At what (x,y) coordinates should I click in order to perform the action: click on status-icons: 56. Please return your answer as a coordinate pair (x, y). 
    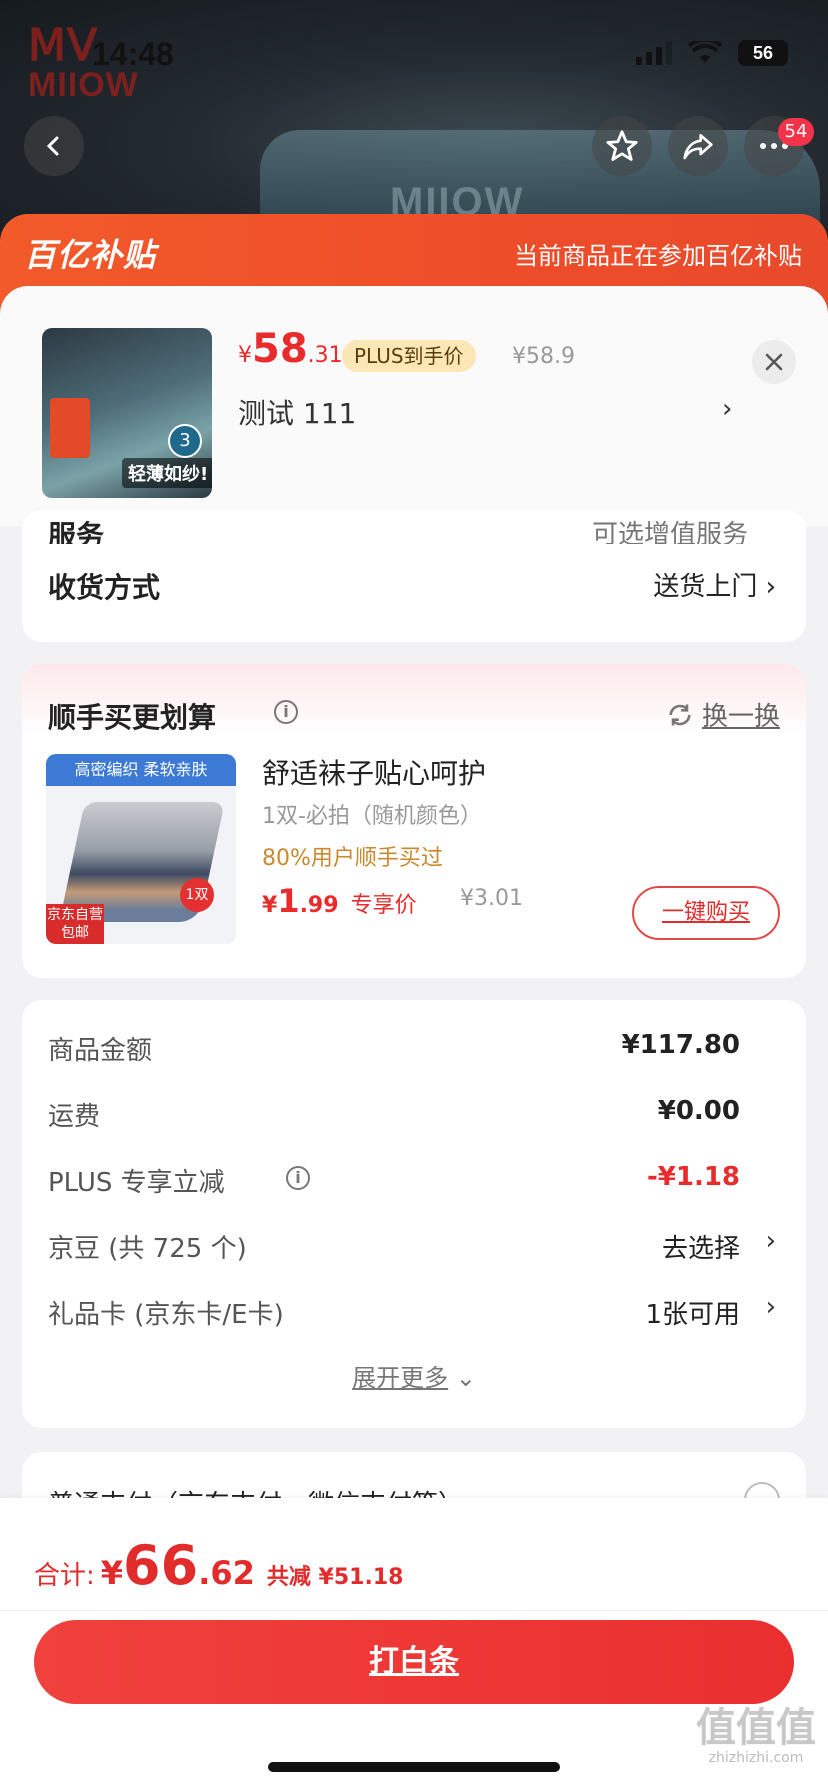
    Looking at the image, I should click on (712, 53).